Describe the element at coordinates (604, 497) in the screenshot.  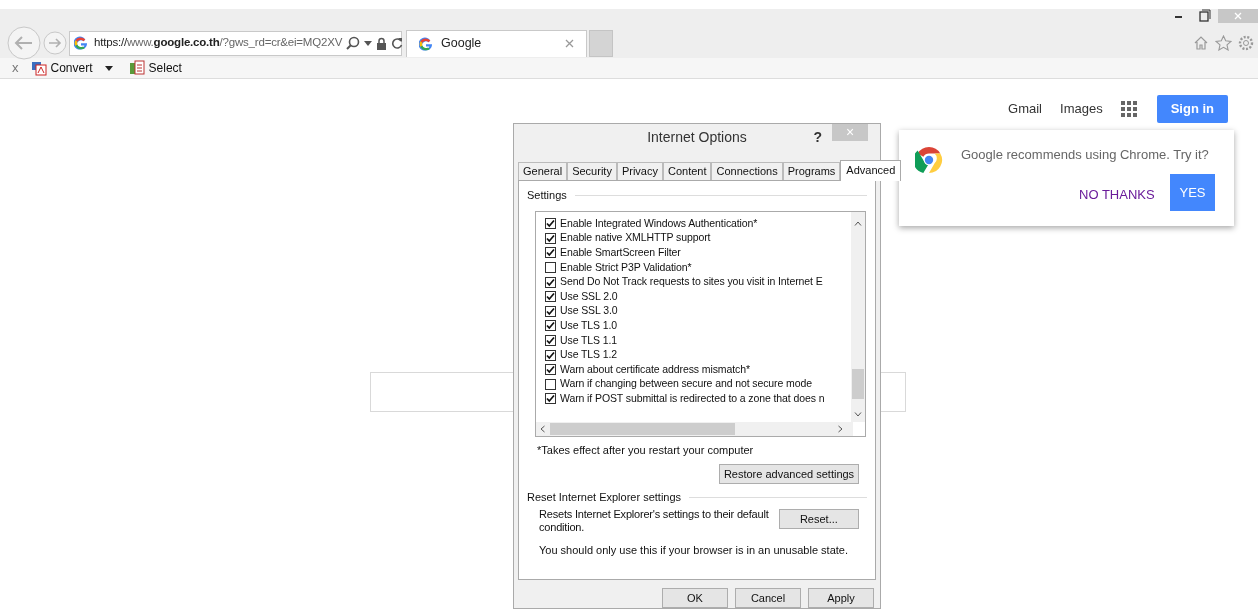
I see `group-label: Reset Internet Explorer settings` at that location.